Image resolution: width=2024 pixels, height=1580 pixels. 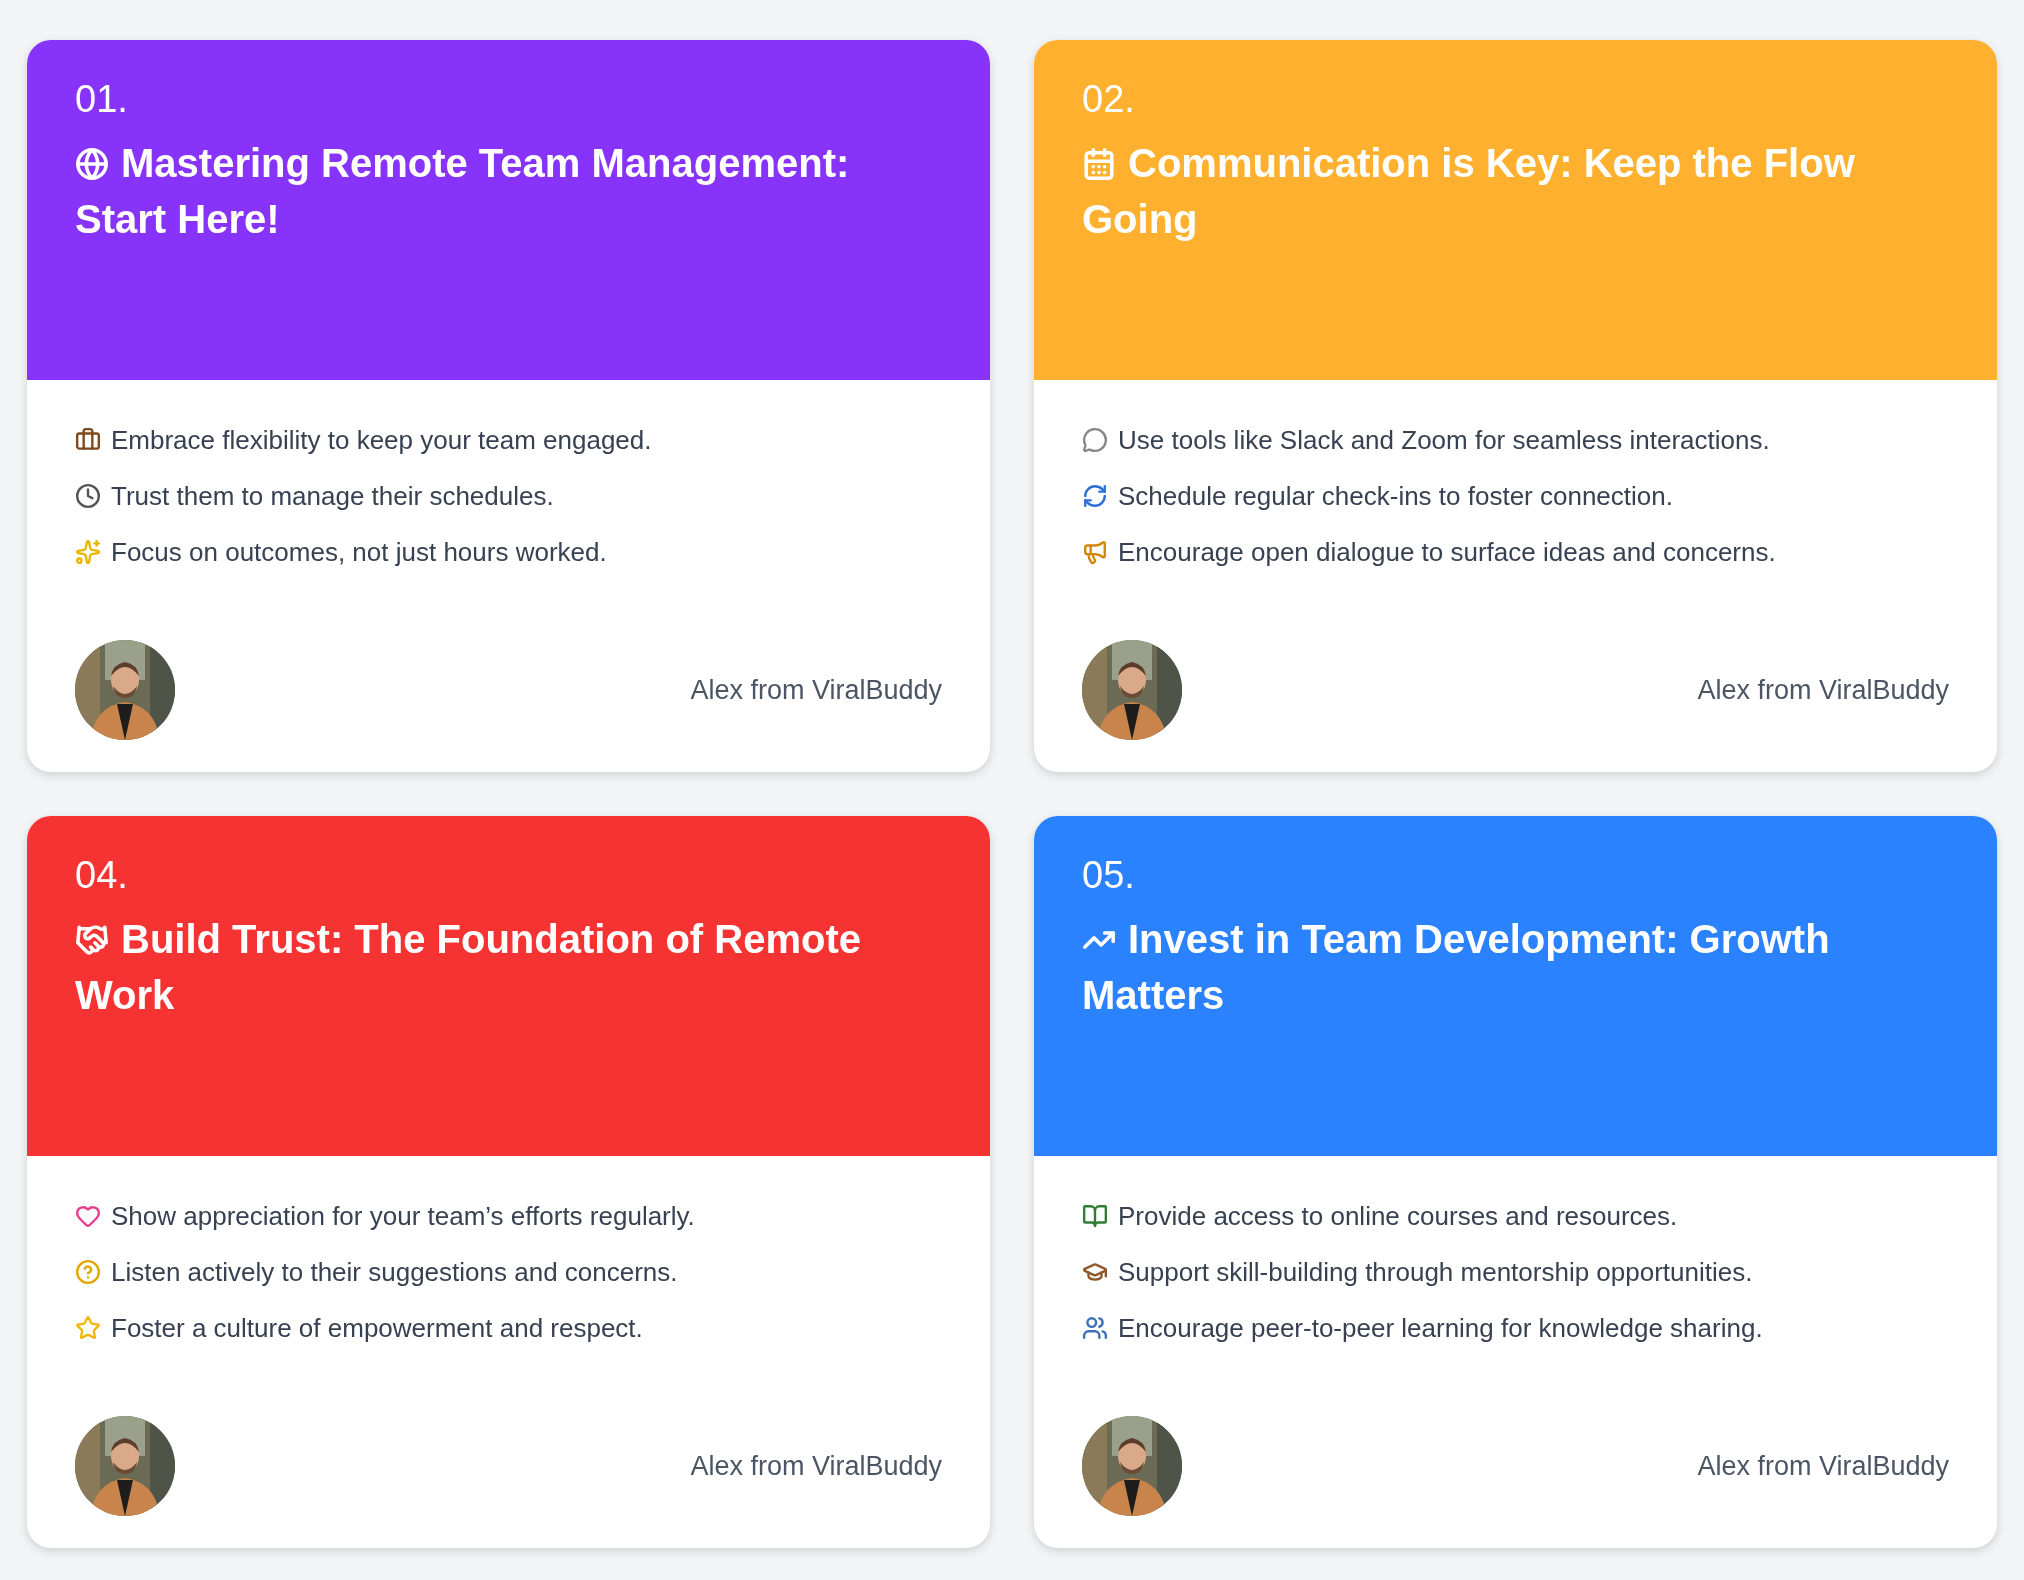 What do you see at coordinates (1095, 496) in the screenshot?
I see `refresh-icon` at bounding box center [1095, 496].